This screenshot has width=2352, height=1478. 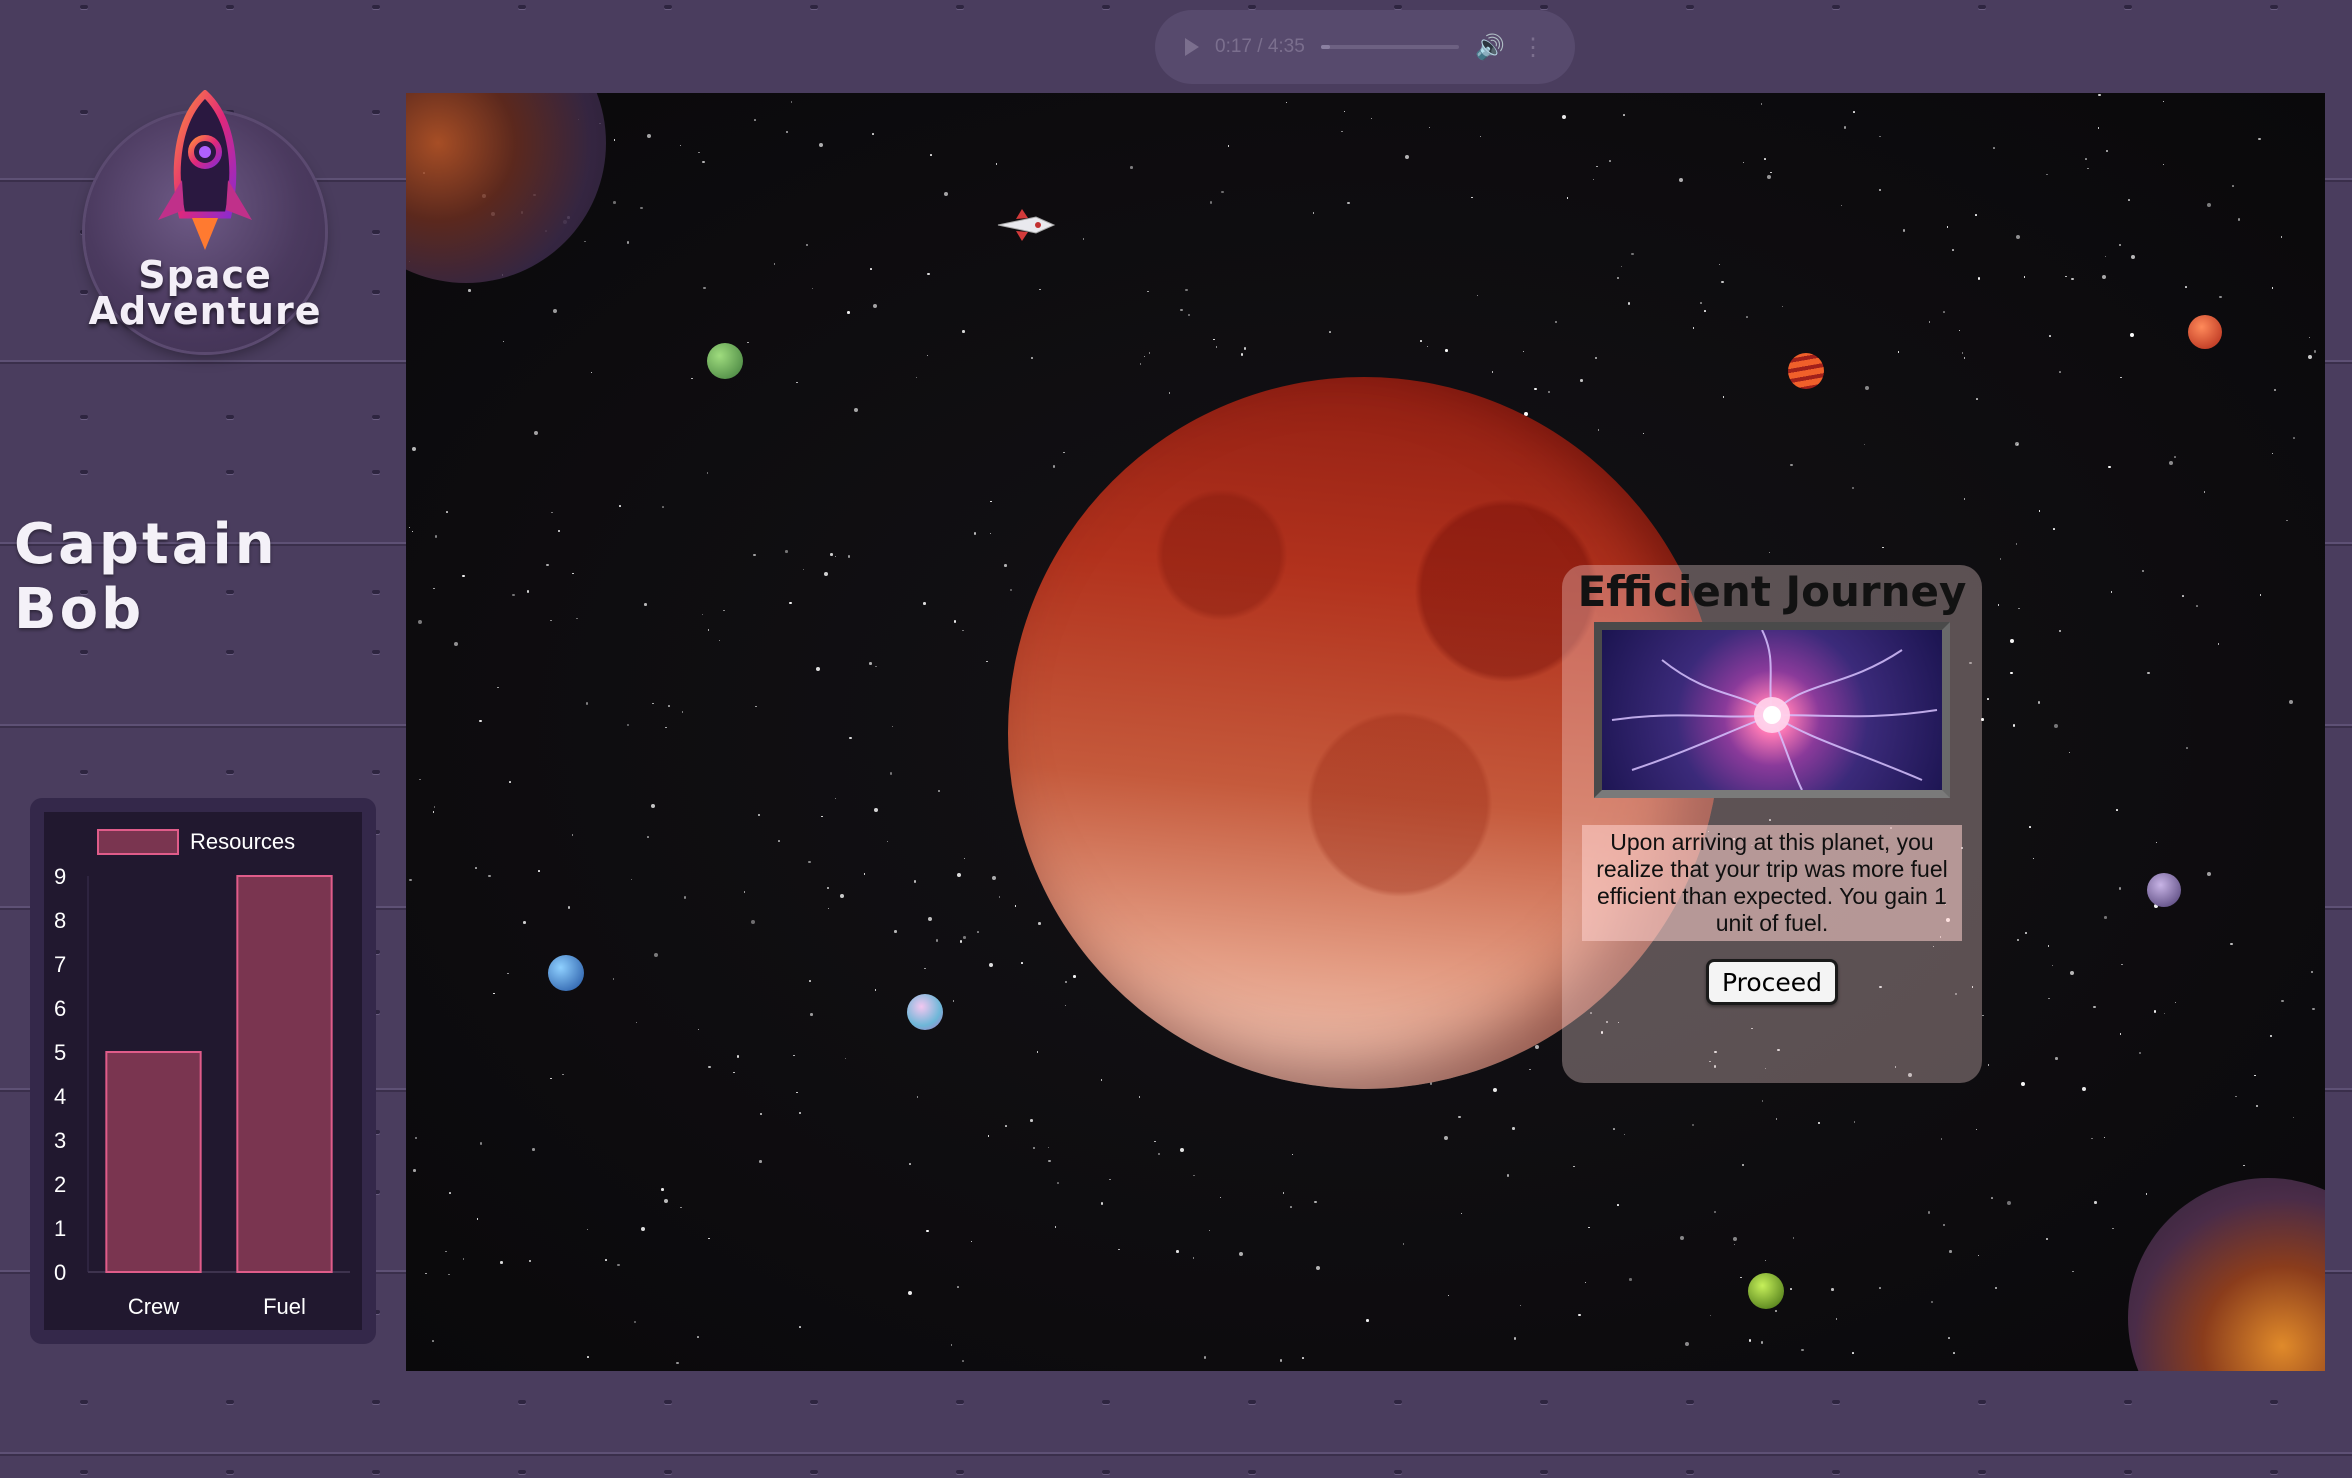 What do you see at coordinates (1192, 47) in the screenshot?
I see `play-icon` at bounding box center [1192, 47].